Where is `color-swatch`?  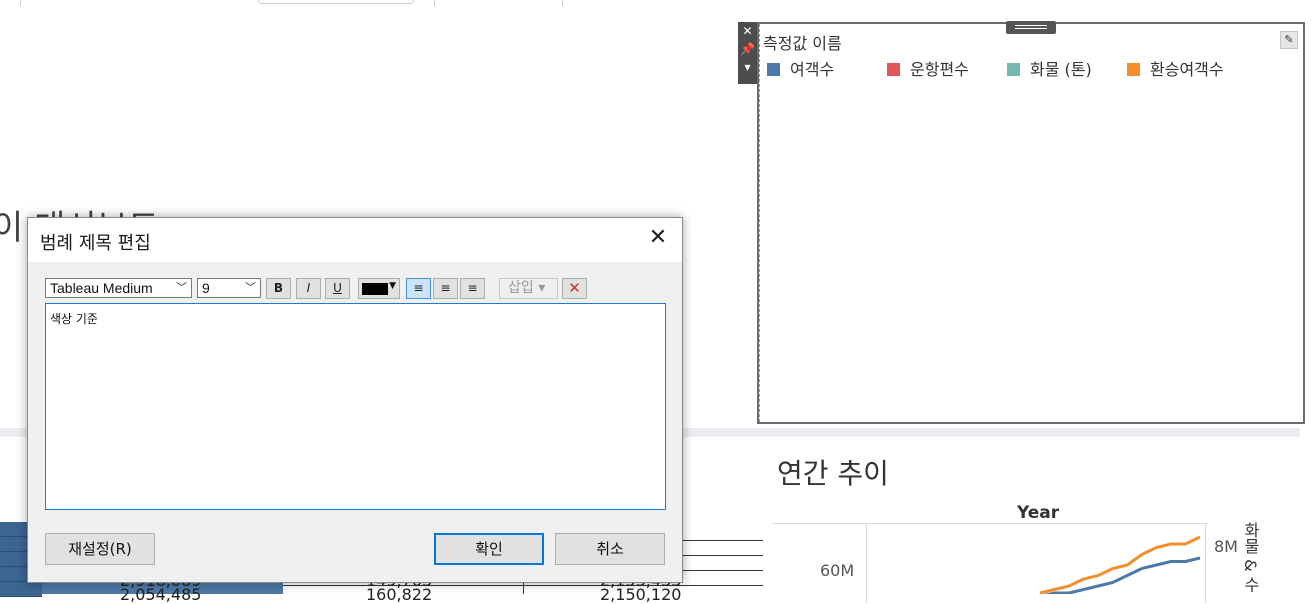 color-swatch is located at coordinates (375, 289).